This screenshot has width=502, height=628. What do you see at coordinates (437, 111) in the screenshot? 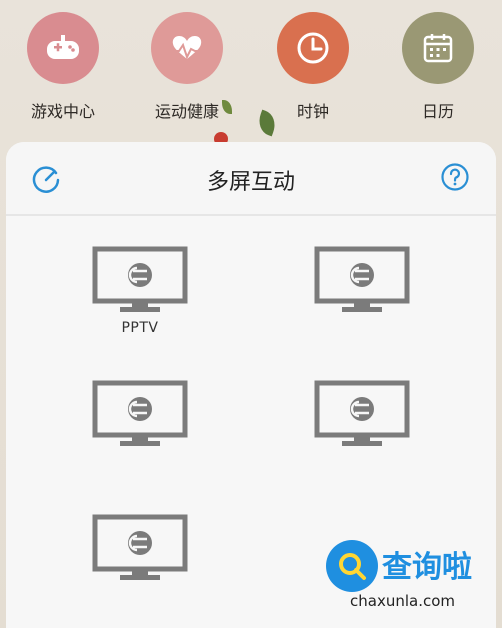
I see `app-label: 日历` at bounding box center [437, 111].